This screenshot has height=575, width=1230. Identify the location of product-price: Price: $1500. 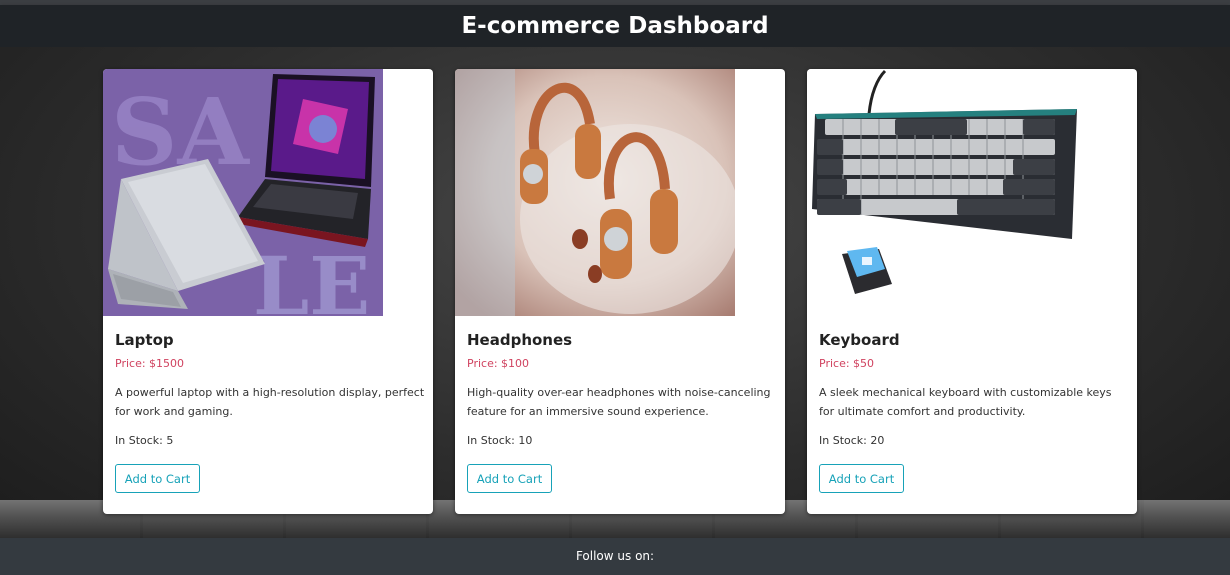
(150, 363).